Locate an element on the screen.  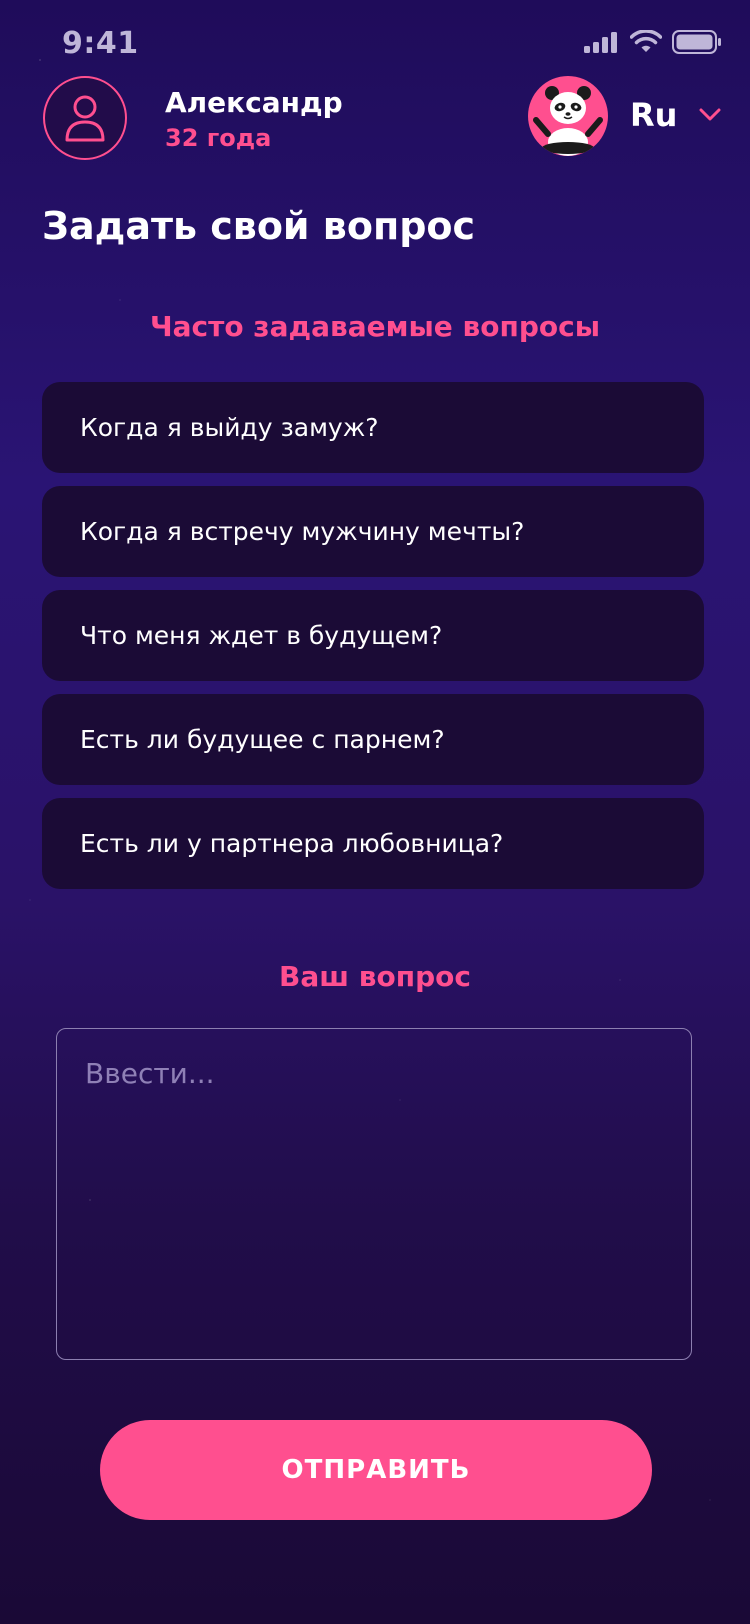
faq-item: Что меня ждет в будущем? is located at coordinates (373, 635).